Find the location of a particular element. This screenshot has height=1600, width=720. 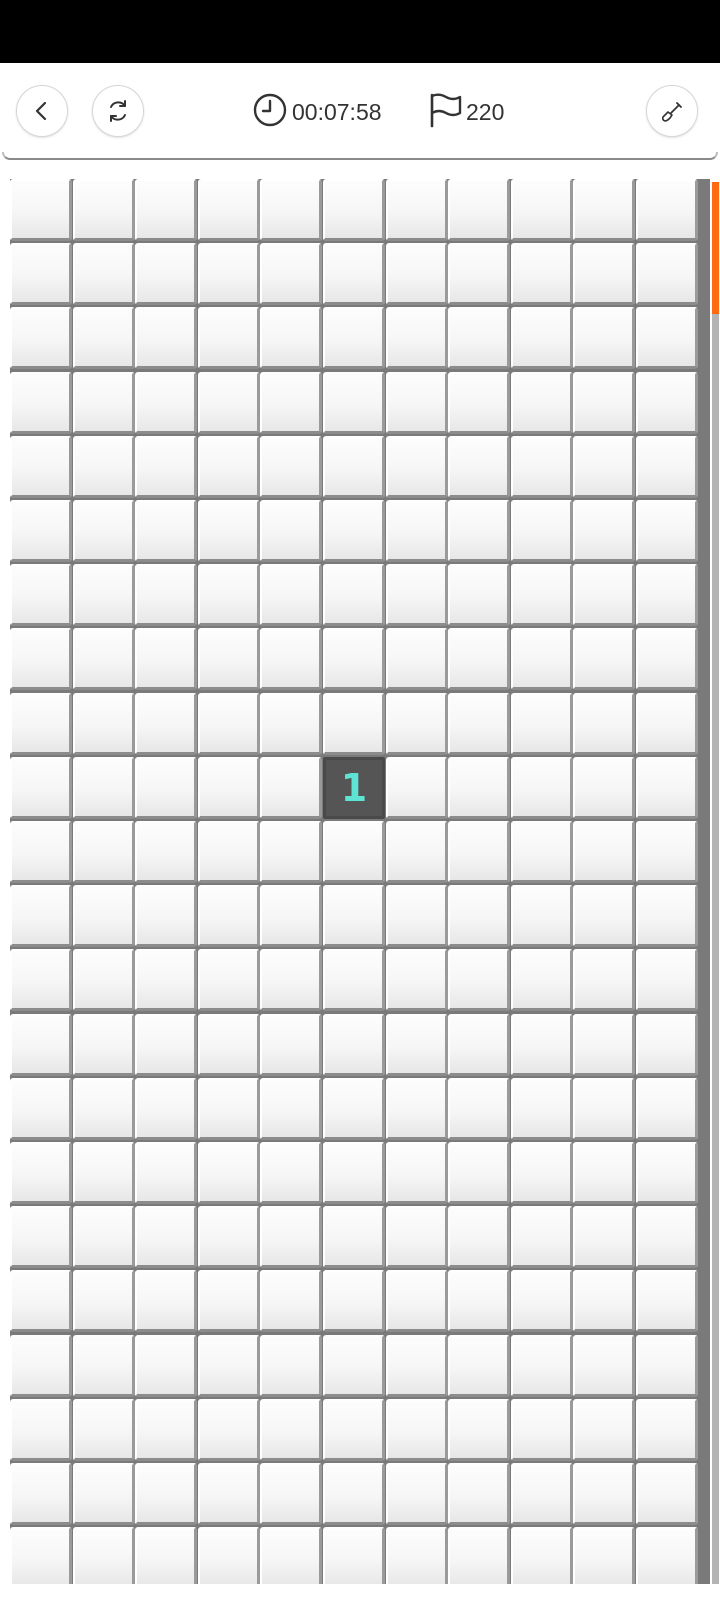

restart-button is located at coordinates (118, 111).